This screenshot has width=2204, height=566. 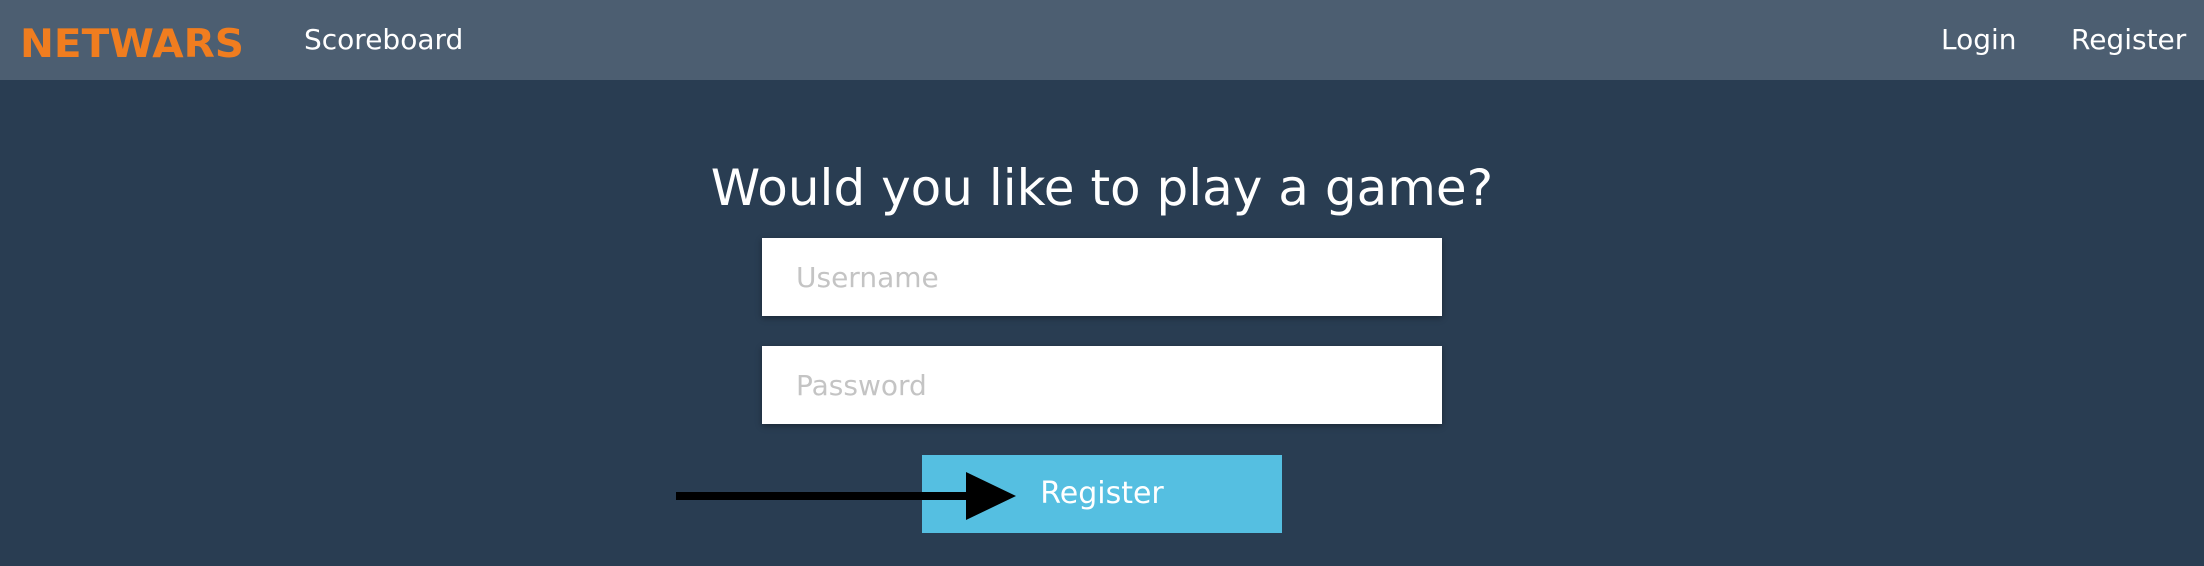 What do you see at coordinates (1979, 40) in the screenshot?
I see `nav-login-link: Login` at bounding box center [1979, 40].